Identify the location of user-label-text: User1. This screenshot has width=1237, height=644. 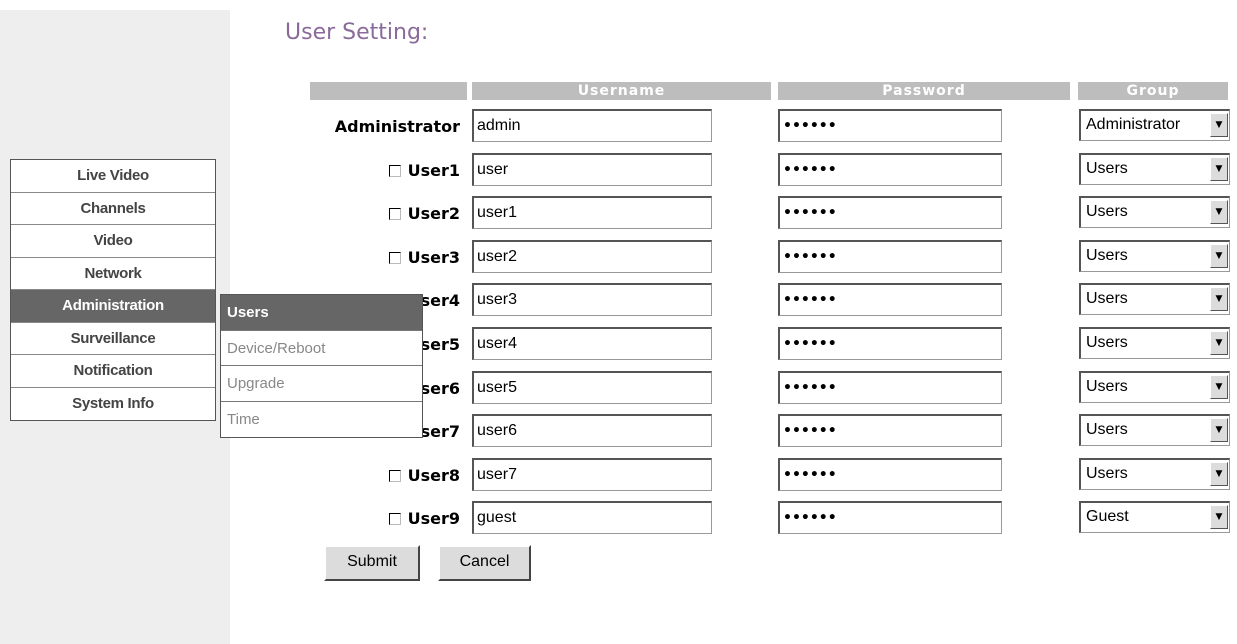
(433, 170).